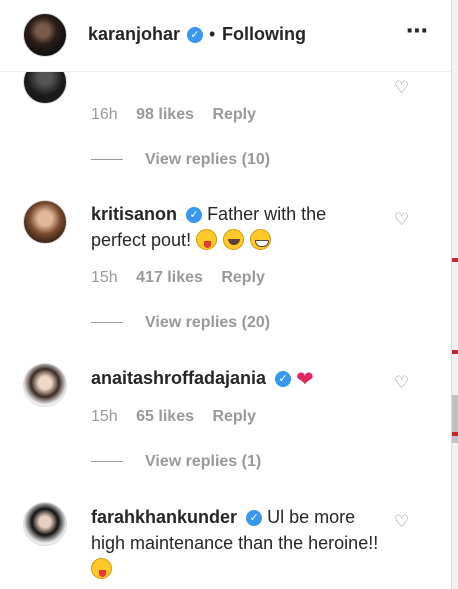 The width and height of the screenshot is (458, 589). I want to click on red-heart-emoji-icon: ❤, so click(305, 379).